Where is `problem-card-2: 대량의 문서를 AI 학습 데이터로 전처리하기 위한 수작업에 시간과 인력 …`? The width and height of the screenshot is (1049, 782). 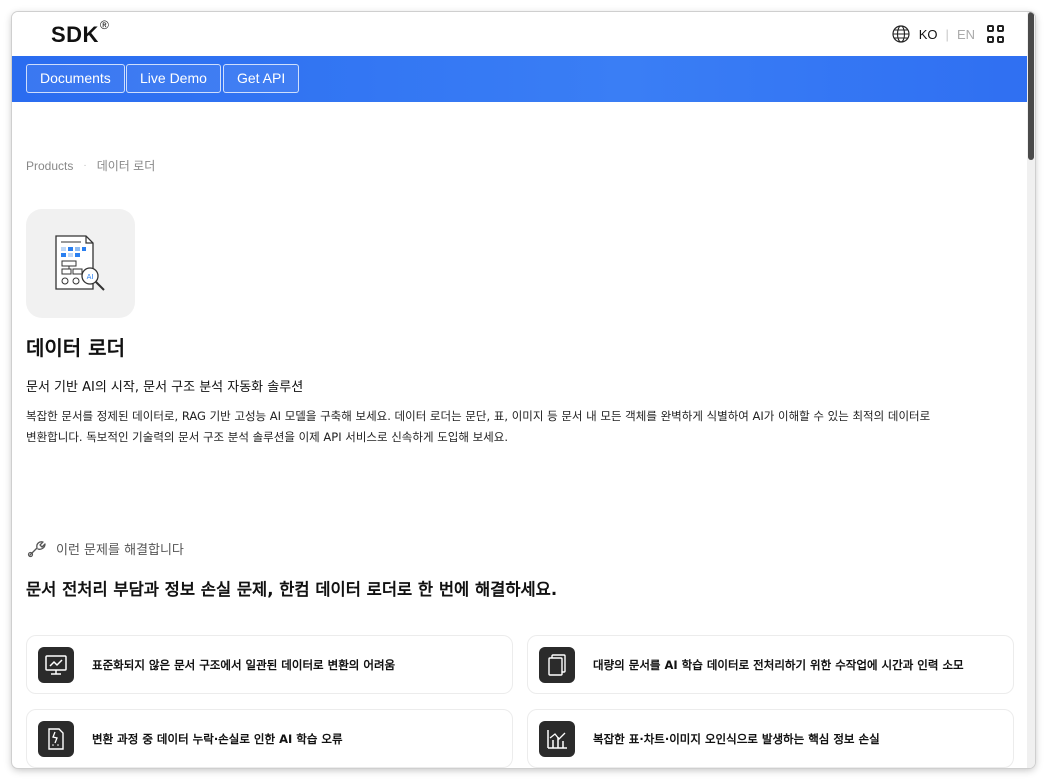
problem-card-2: 대량의 문서를 AI 학습 데이터로 전처리하기 위한 수작업에 시간과 인력 … is located at coordinates (770, 664).